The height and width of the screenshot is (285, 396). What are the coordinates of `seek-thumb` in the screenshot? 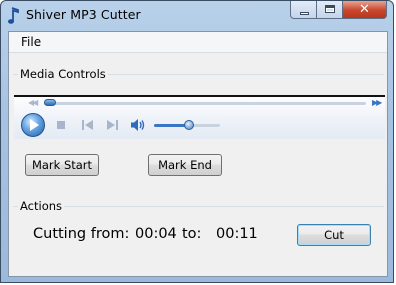 It's located at (50, 102).